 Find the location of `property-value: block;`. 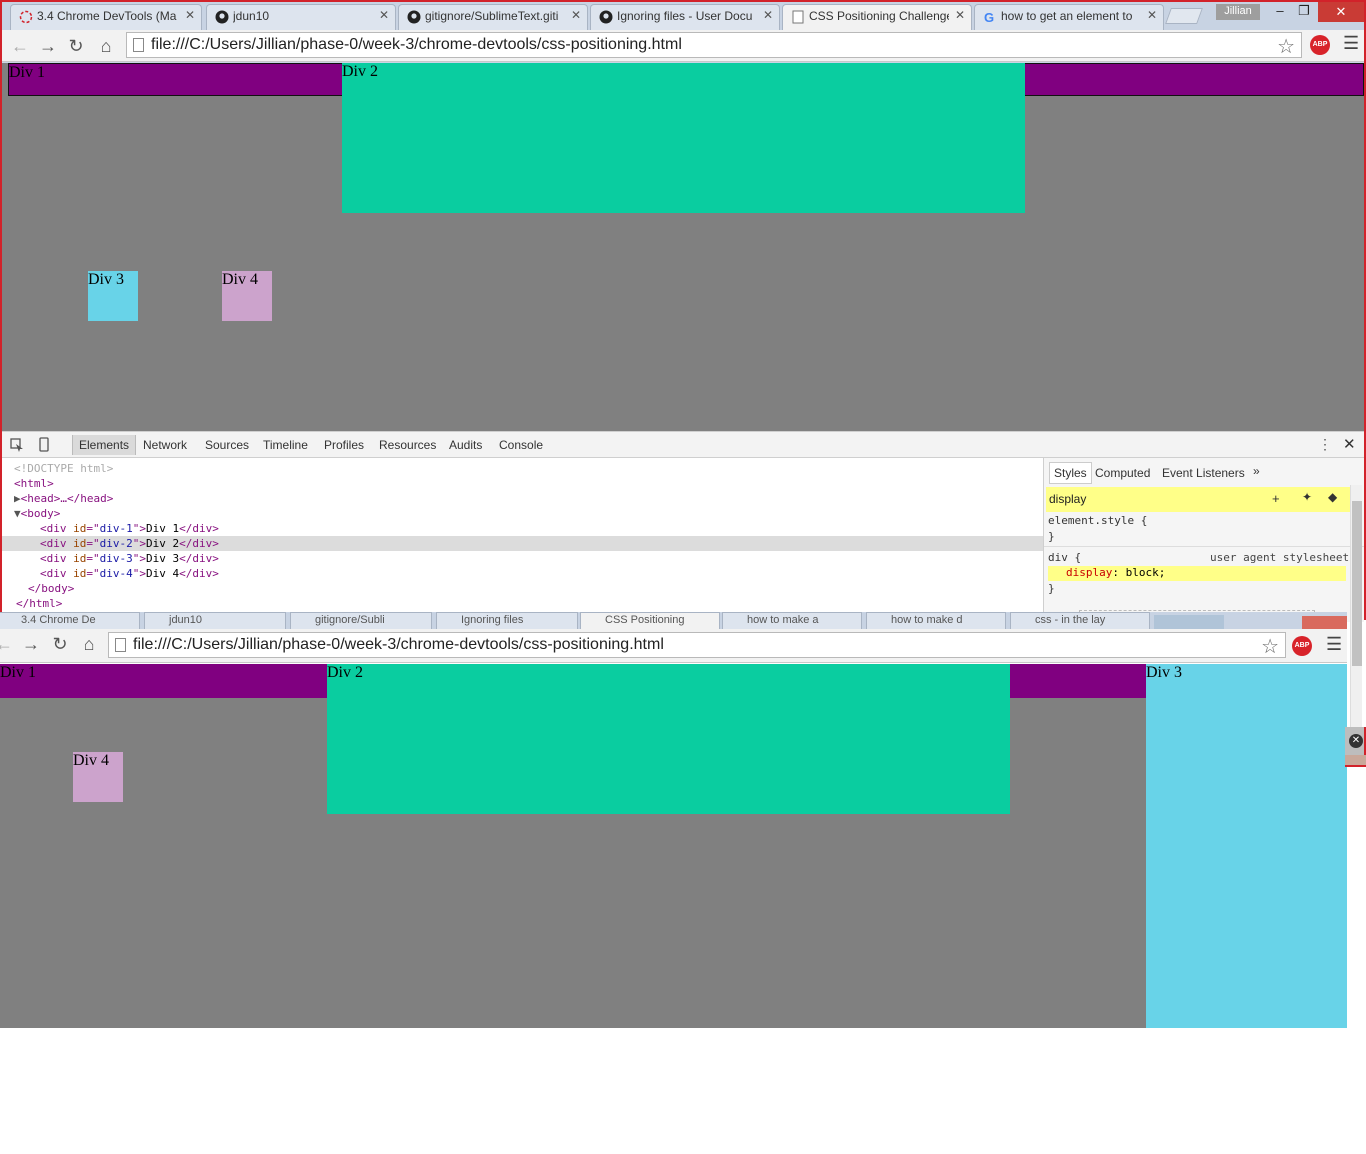

property-value: block; is located at coordinates (1145, 572).